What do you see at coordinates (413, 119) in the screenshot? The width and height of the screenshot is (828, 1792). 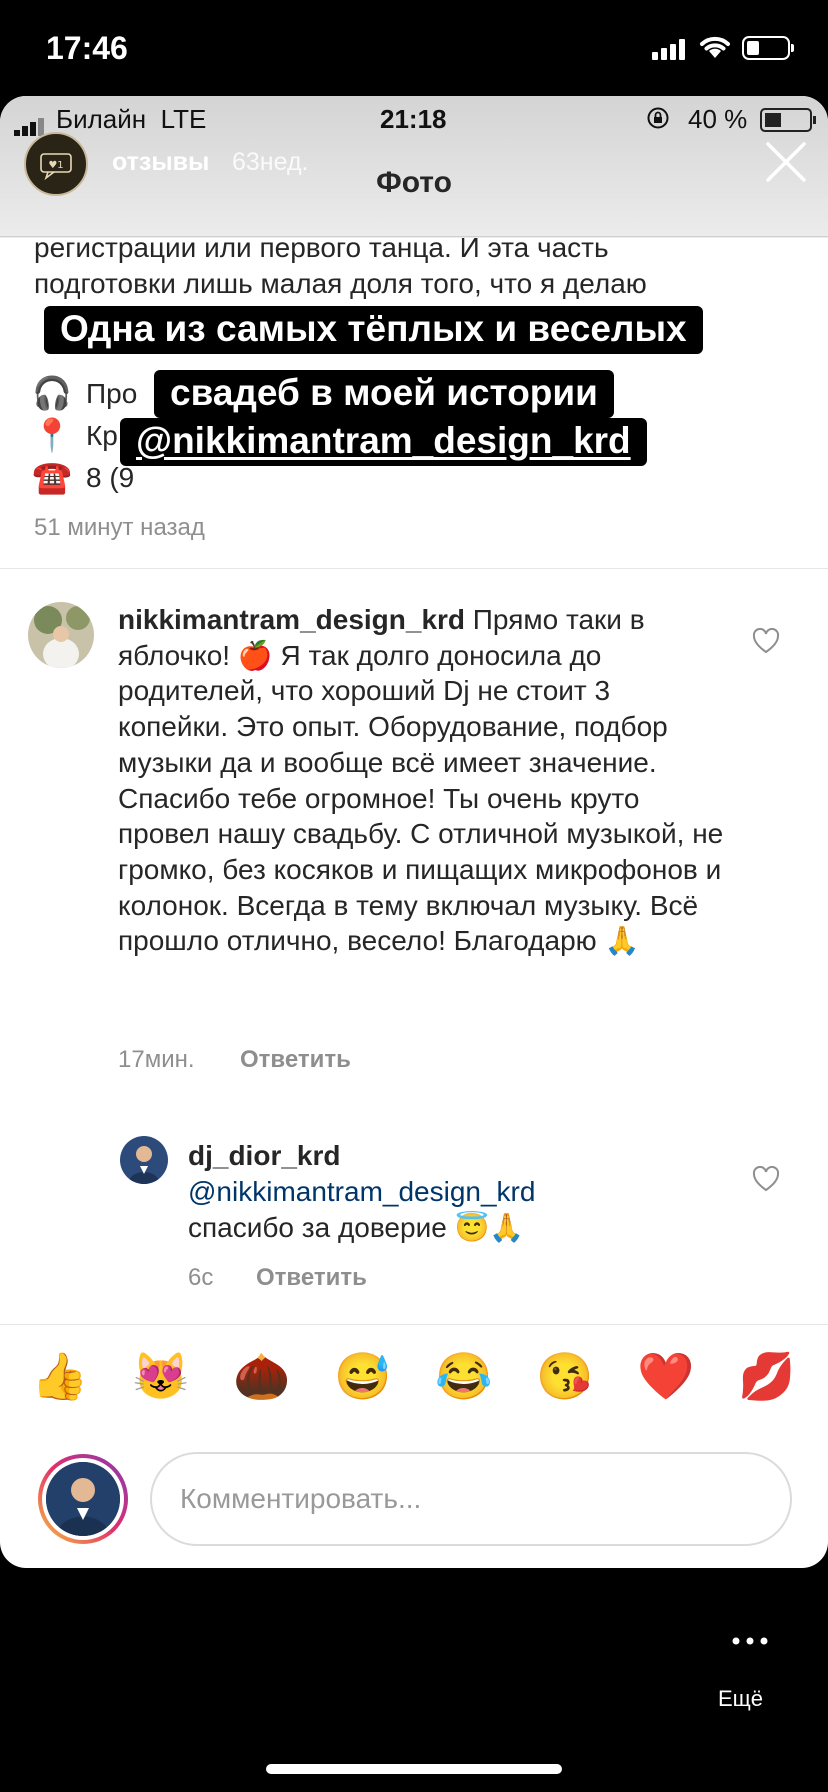 I see `inner-clock: 21:18` at bounding box center [413, 119].